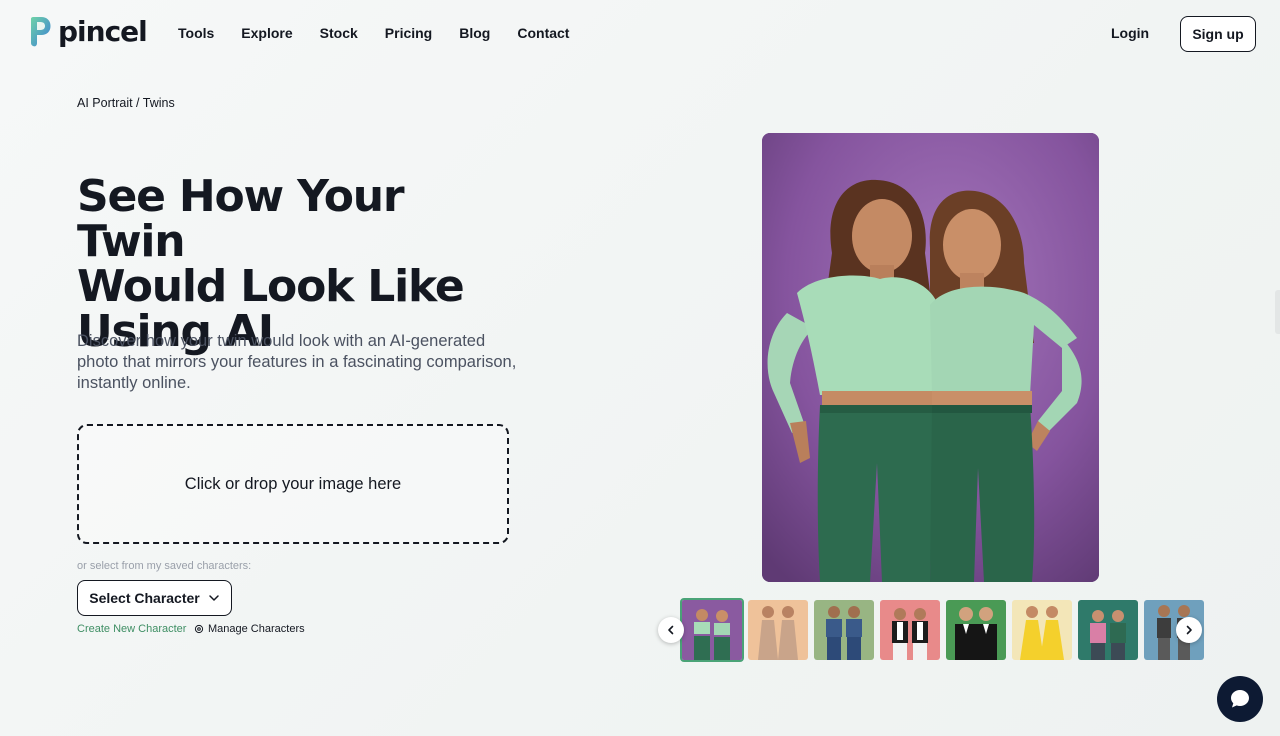 The image size is (1280, 736). What do you see at coordinates (144, 598) in the screenshot?
I see `select-character-label: Select Character` at bounding box center [144, 598].